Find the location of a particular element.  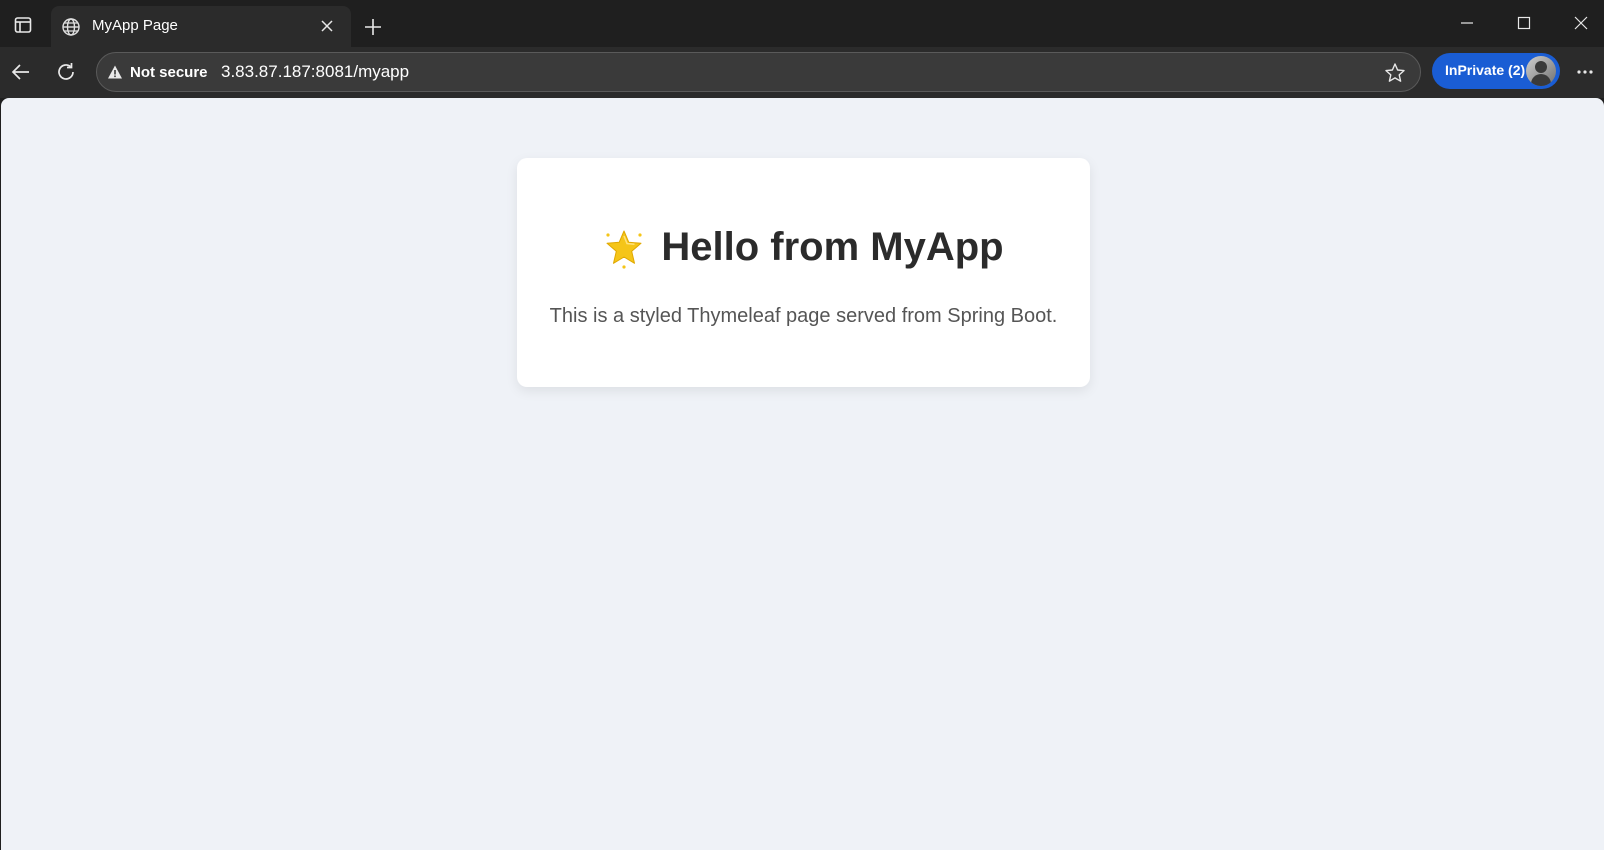

minimize-icon is located at coordinates (1467, 23).